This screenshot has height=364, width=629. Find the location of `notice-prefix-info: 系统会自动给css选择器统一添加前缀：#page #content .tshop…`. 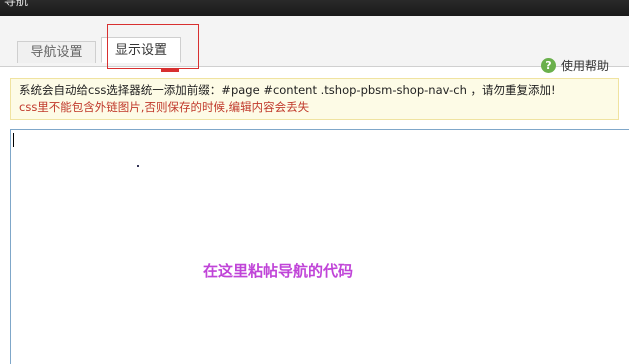

notice-prefix-info: 系统会自动给css选择器统一添加前缀：#page #content .tshop… is located at coordinates (287, 90).